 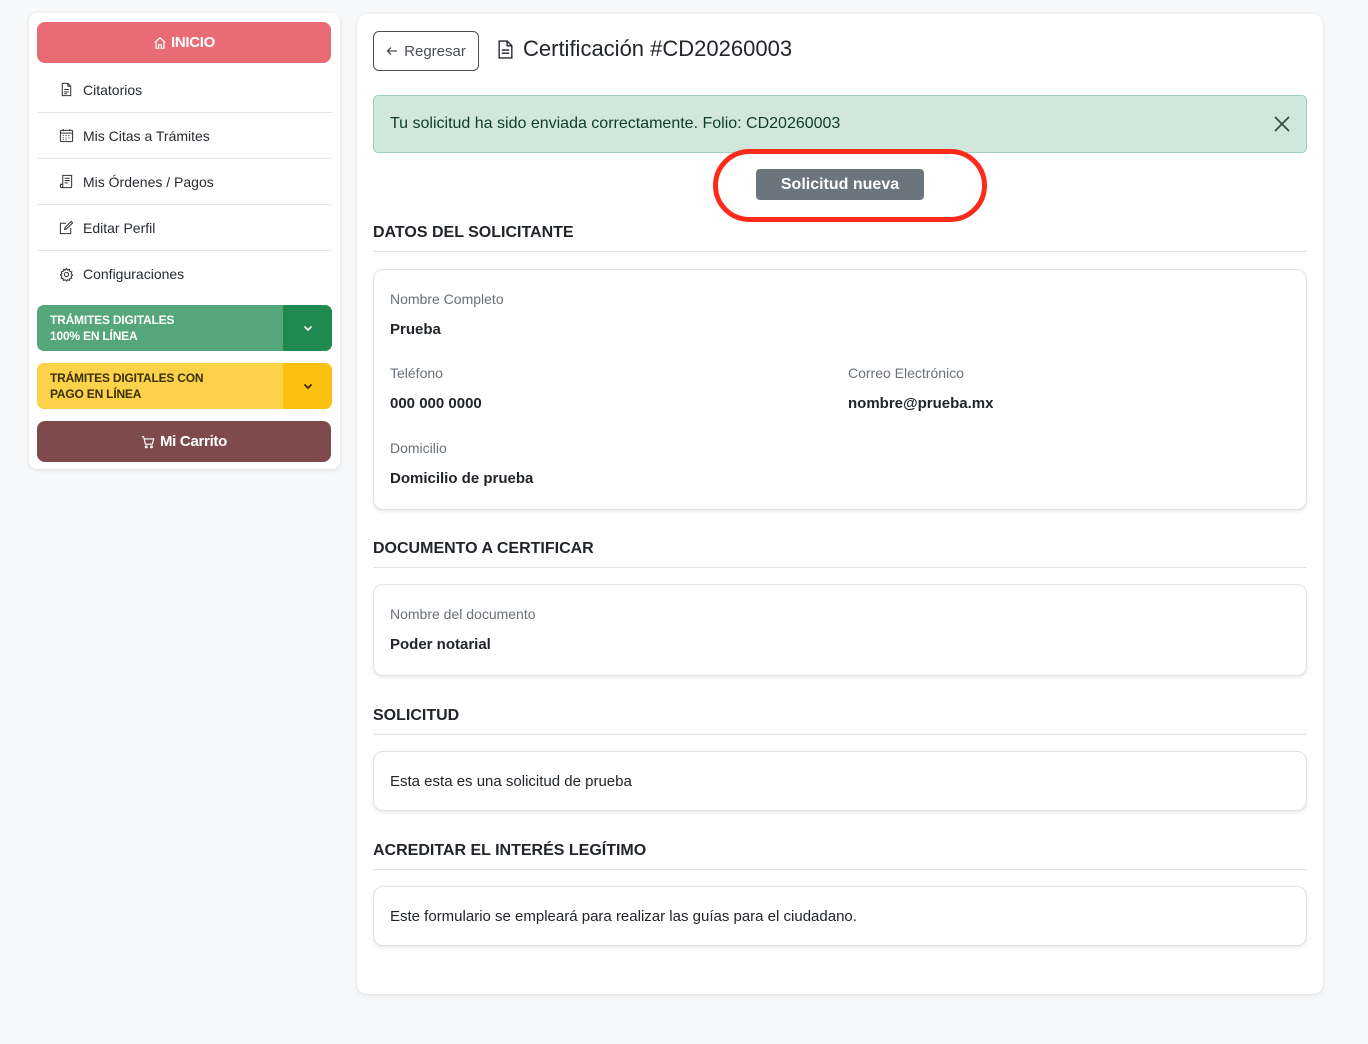 I want to click on page-title: Certificación #CD20260003, so click(x=644, y=49).